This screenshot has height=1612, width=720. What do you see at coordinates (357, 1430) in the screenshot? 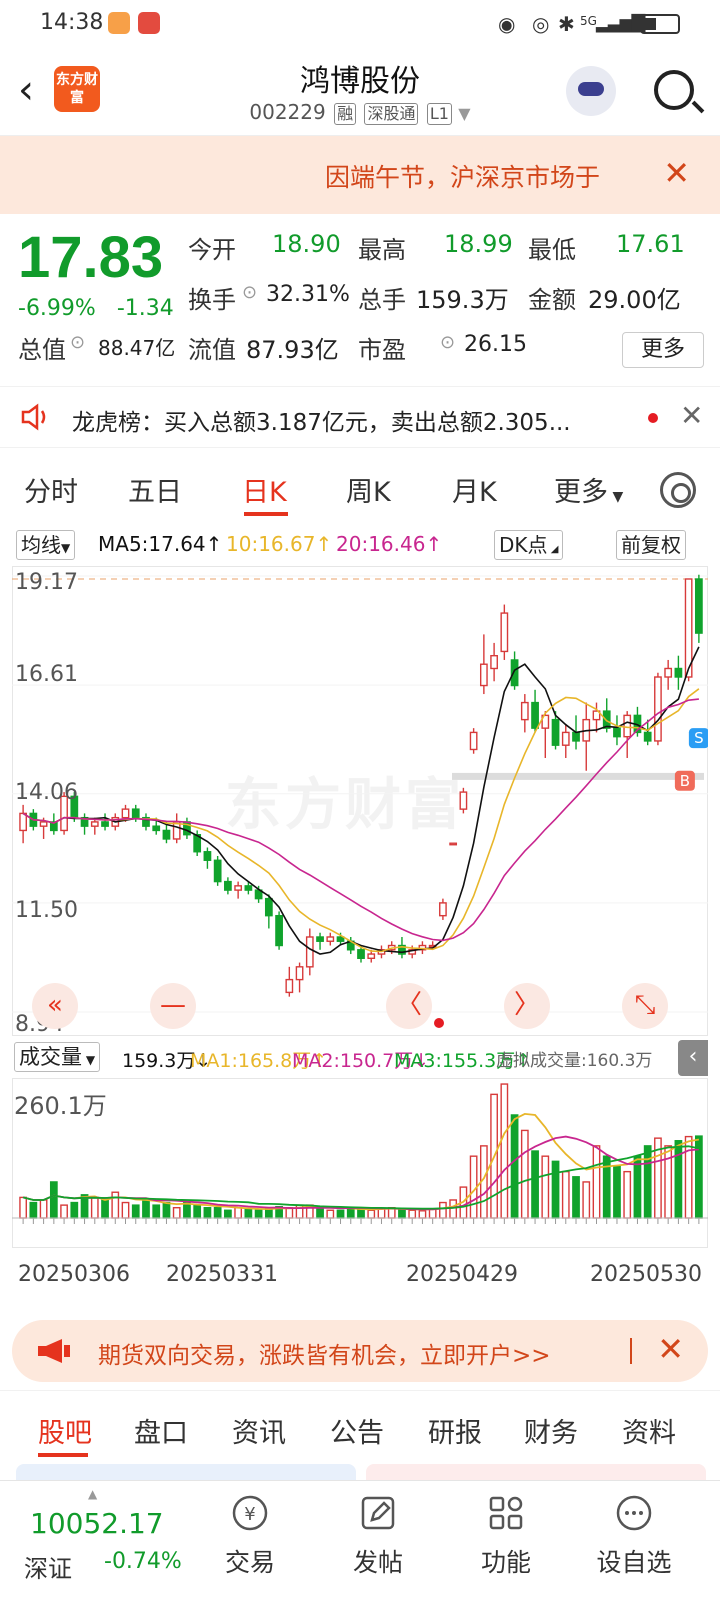
I see `tab-announcements: 公告` at bounding box center [357, 1430].